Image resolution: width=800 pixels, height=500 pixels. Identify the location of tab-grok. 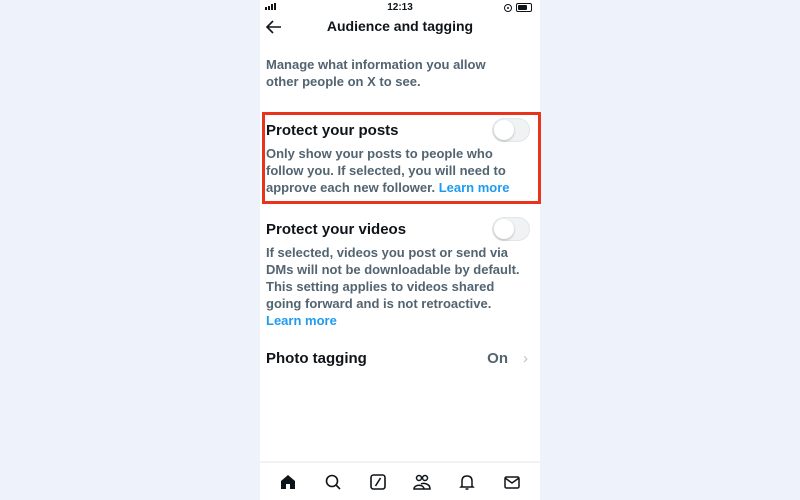
(378, 482).